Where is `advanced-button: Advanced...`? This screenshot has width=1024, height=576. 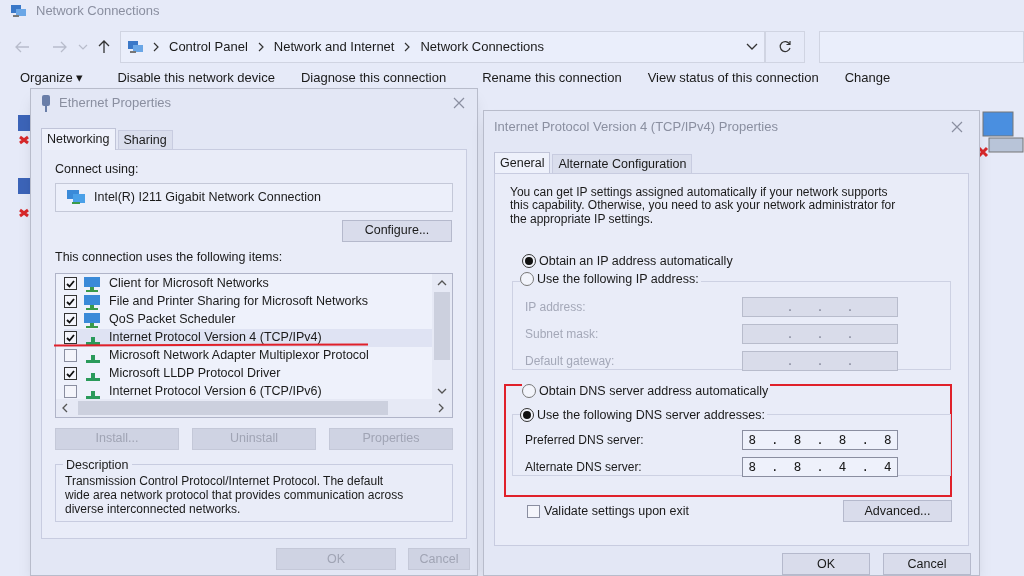 advanced-button: Advanced... is located at coordinates (897, 511).